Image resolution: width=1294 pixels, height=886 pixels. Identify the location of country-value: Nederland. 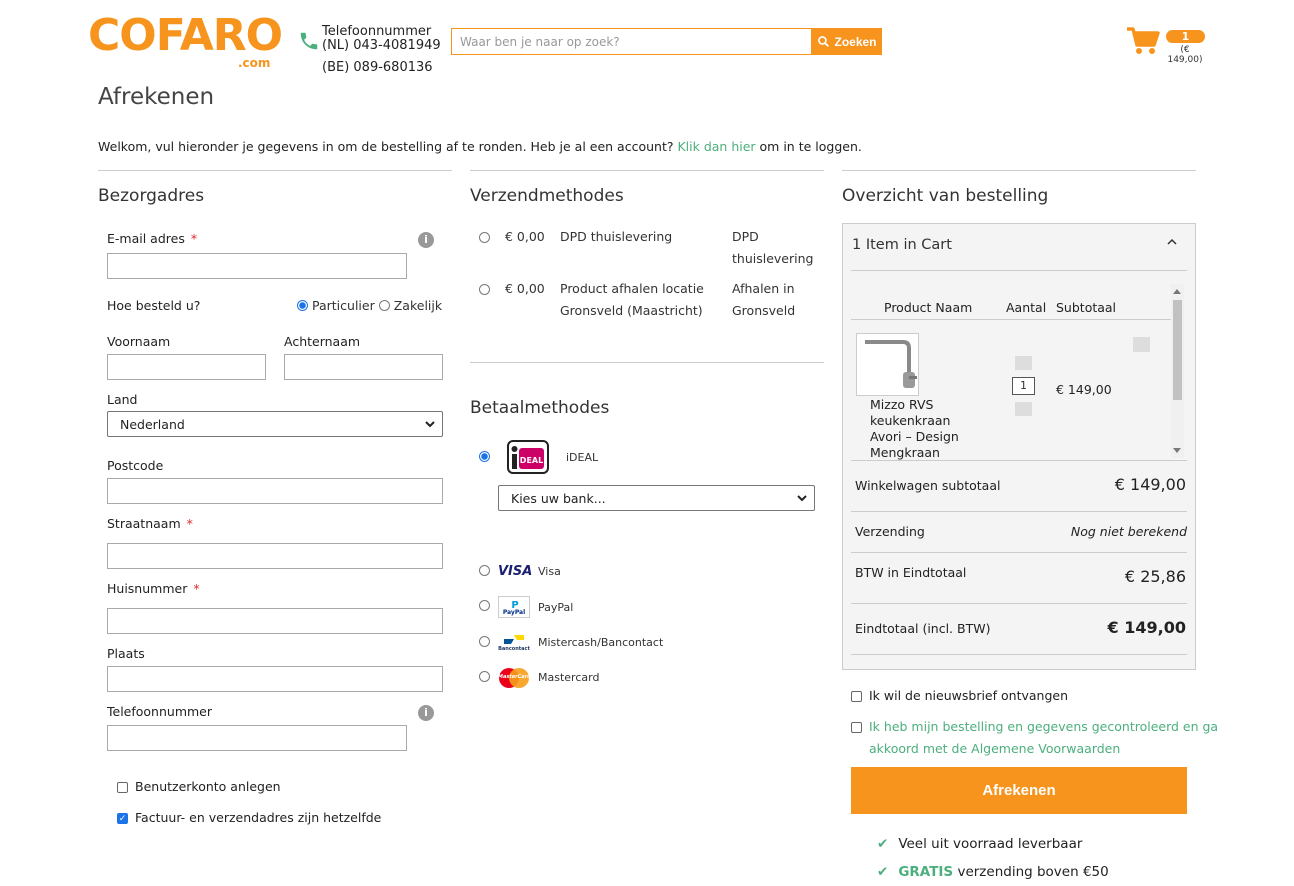
(152, 424).